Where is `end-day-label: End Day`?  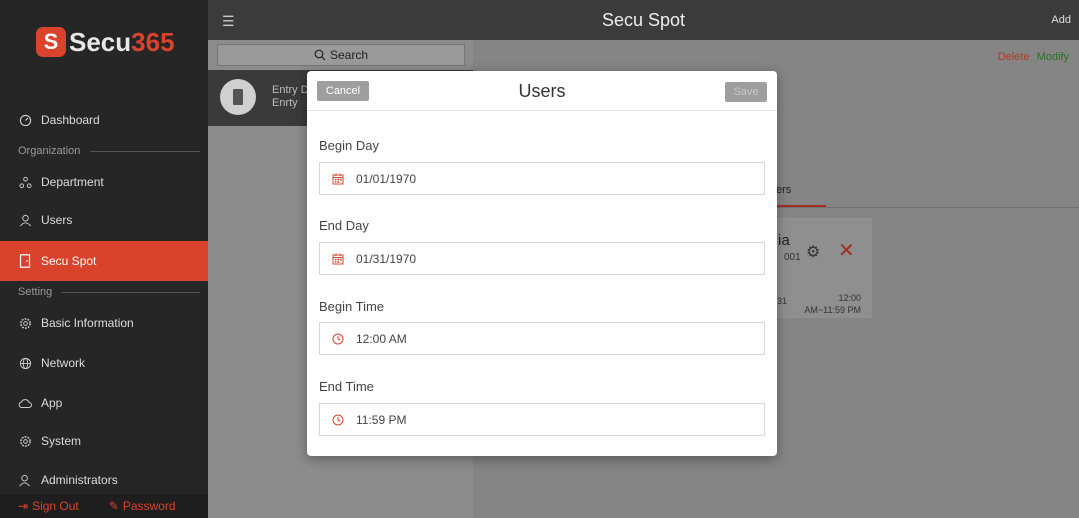 end-day-label: End Day is located at coordinates (344, 225).